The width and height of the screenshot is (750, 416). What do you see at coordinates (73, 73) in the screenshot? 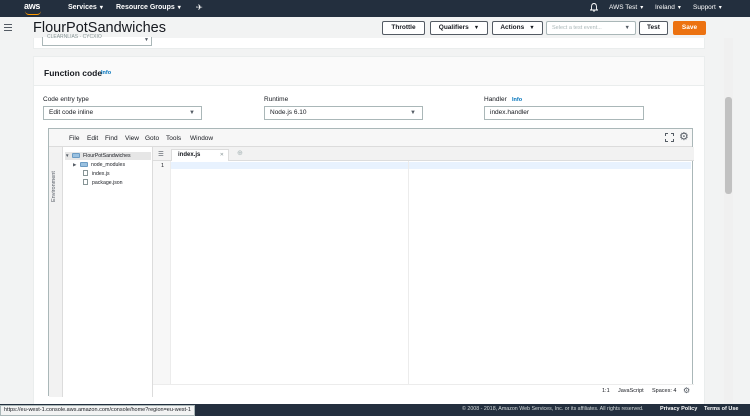
I see `panel-title: Function code` at bounding box center [73, 73].